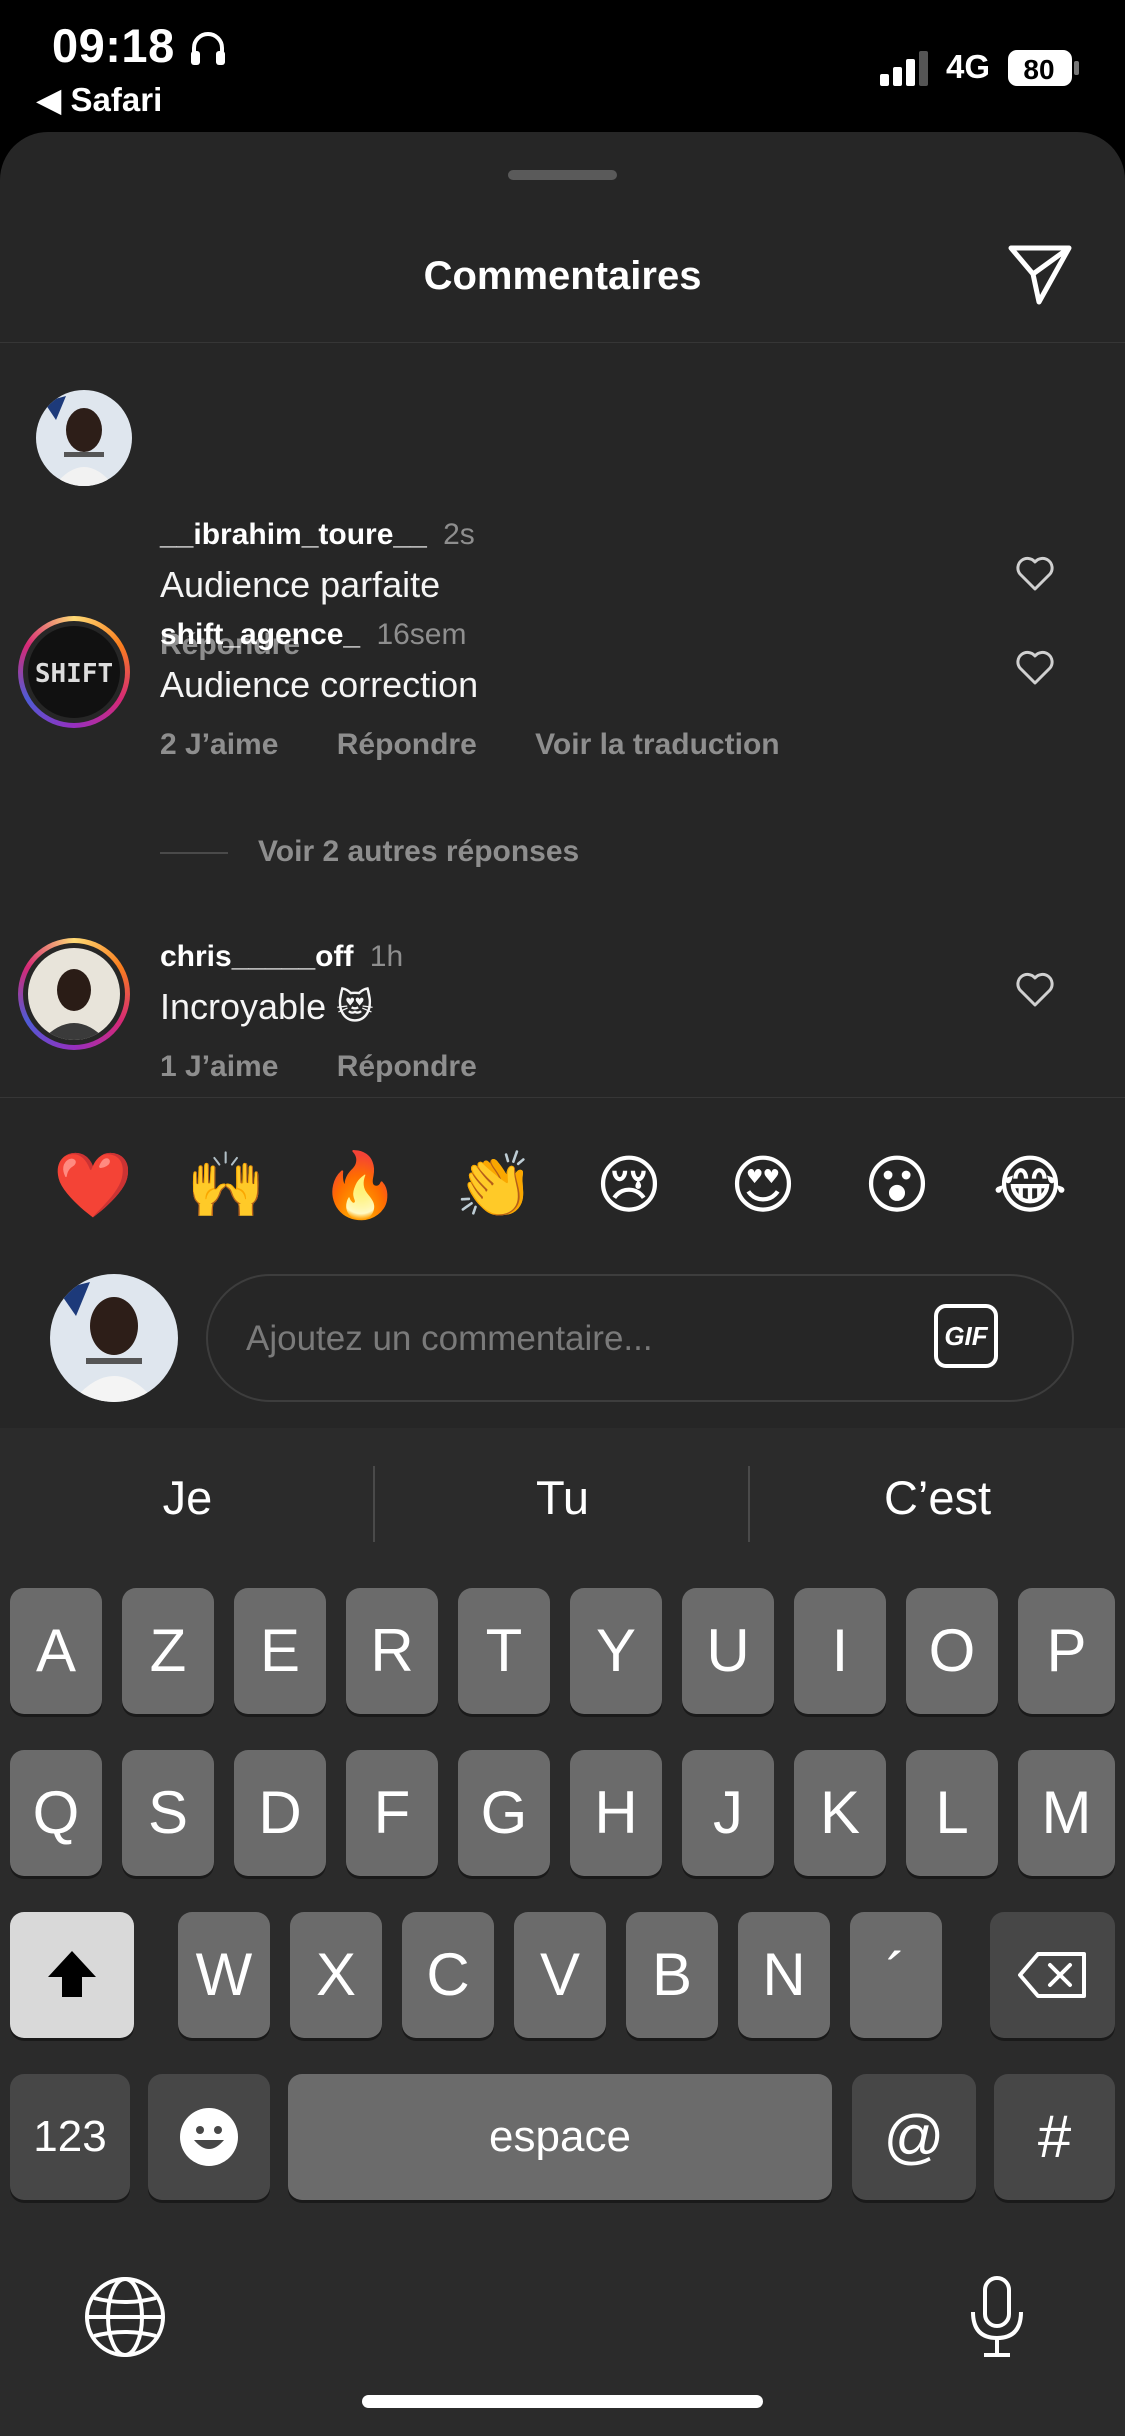 Image resolution: width=1125 pixels, height=2436 pixels. What do you see at coordinates (562, 2401) in the screenshot?
I see `home-indicator` at bounding box center [562, 2401].